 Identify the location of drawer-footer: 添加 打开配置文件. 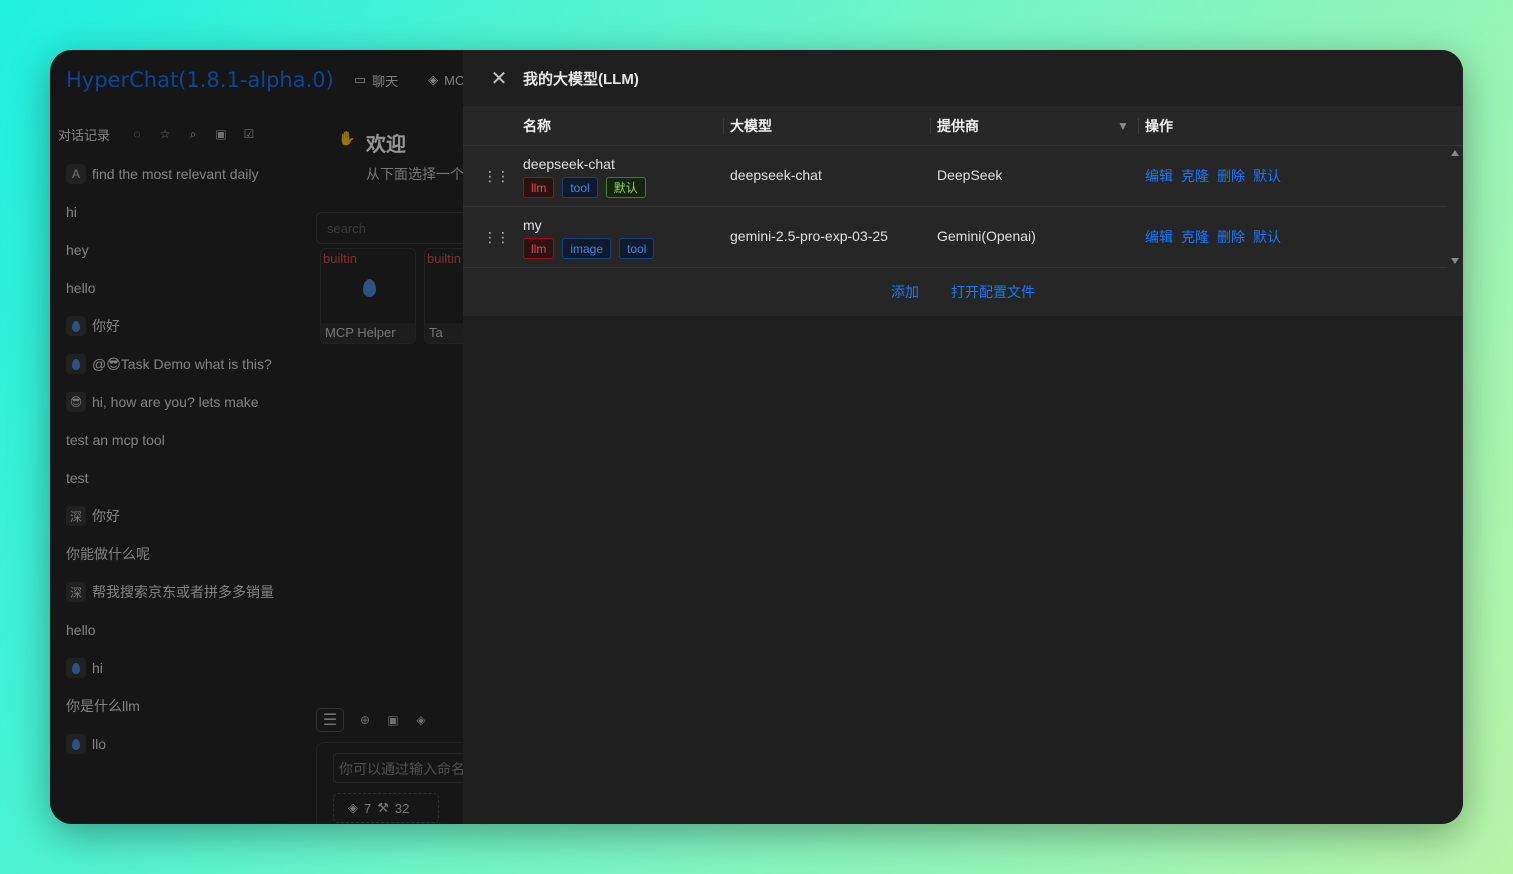
(963, 292).